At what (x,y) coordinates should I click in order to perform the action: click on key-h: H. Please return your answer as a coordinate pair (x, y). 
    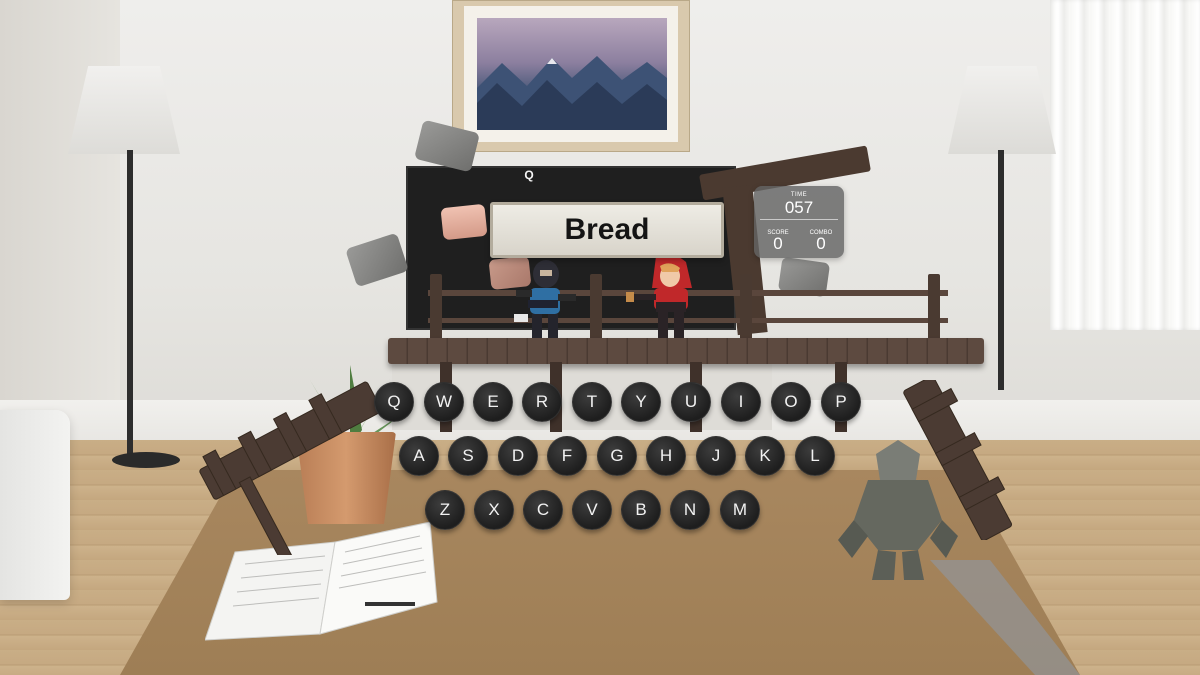
    Looking at the image, I should click on (666, 456).